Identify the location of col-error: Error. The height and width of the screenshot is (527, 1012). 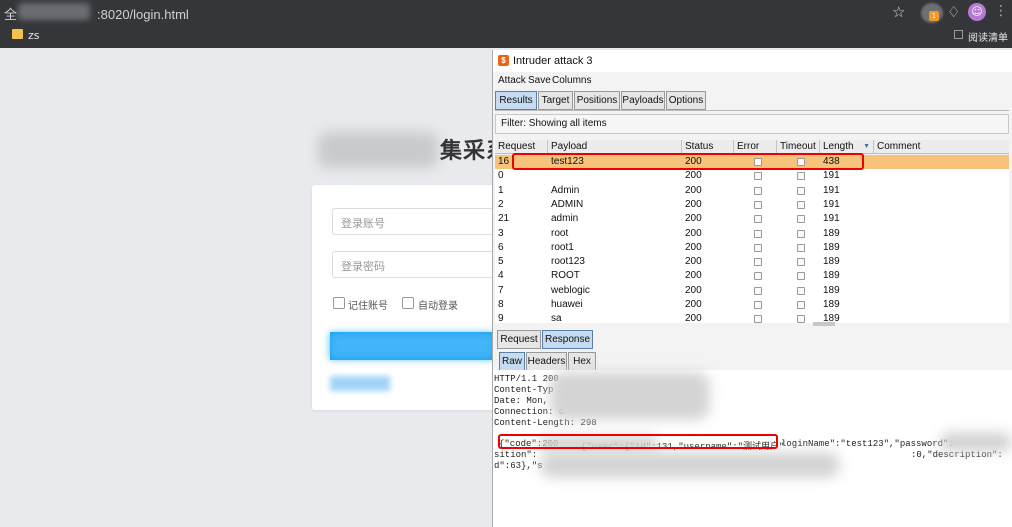
(755, 147).